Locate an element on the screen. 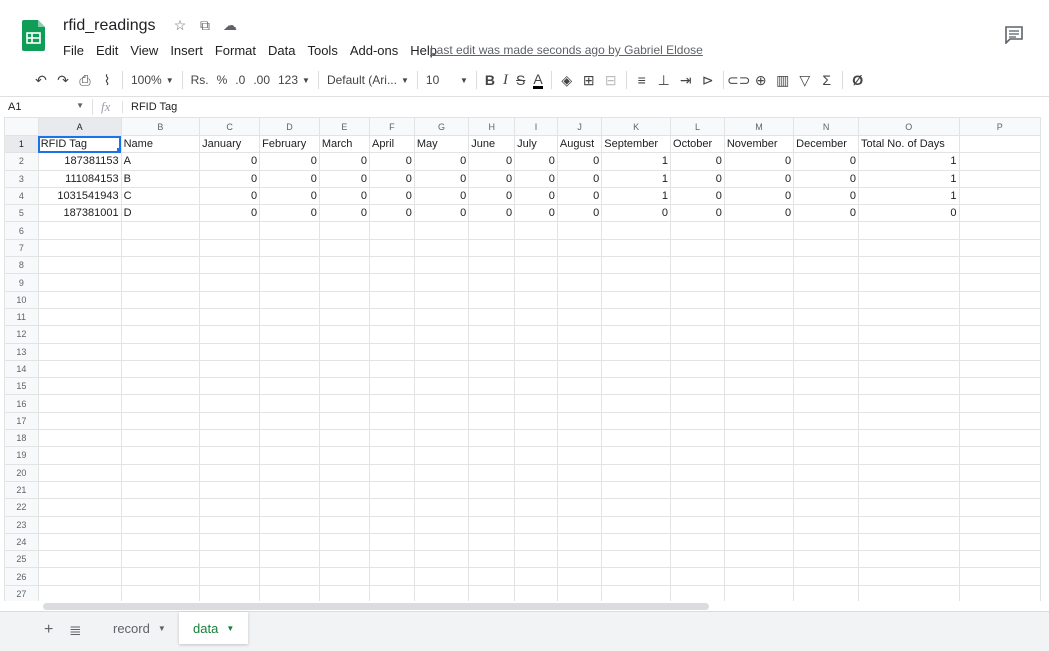 This screenshot has height=651, width=1049. font-select: Default (Ari... ▼ is located at coordinates (368, 80).